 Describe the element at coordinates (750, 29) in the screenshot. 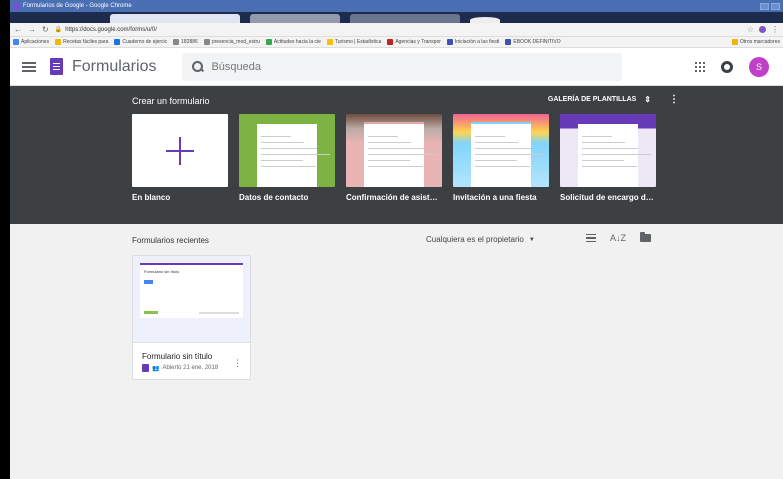

I see `bookmark-star-icon: ☆` at that location.